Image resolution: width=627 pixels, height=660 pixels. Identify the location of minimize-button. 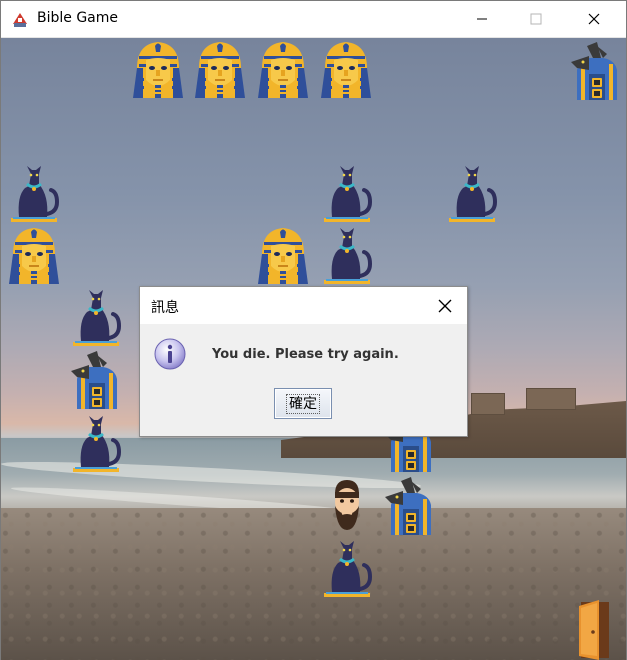
(482, 19).